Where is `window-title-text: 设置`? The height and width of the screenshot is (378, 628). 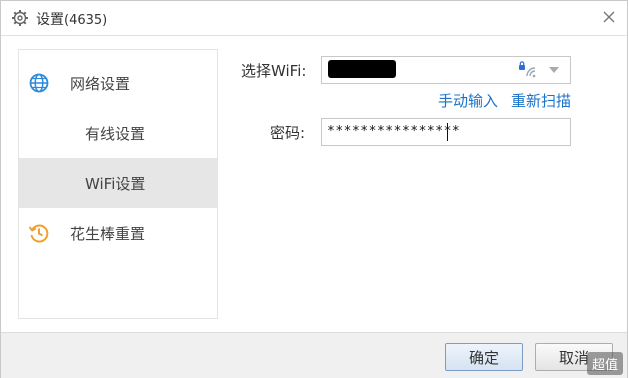
window-title-text: 设置 is located at coordinates (50, 20).